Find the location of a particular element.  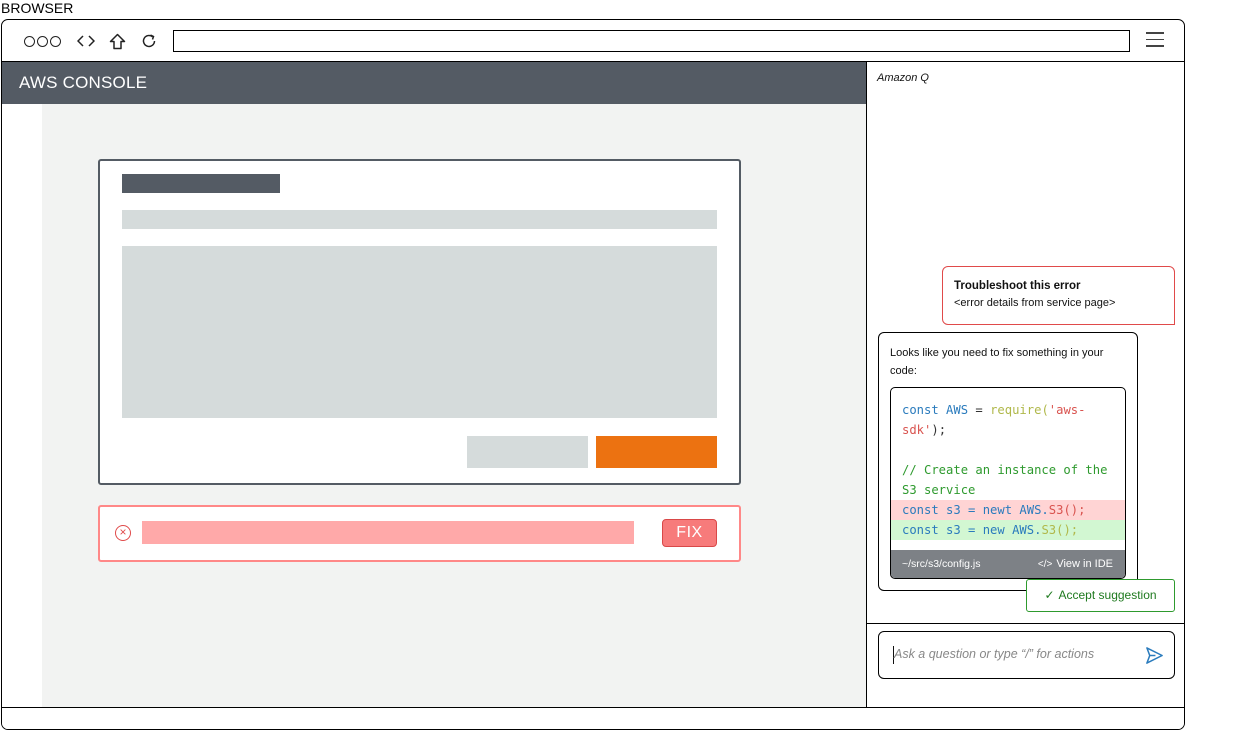

code-icon is located at coordinates (86, 41).